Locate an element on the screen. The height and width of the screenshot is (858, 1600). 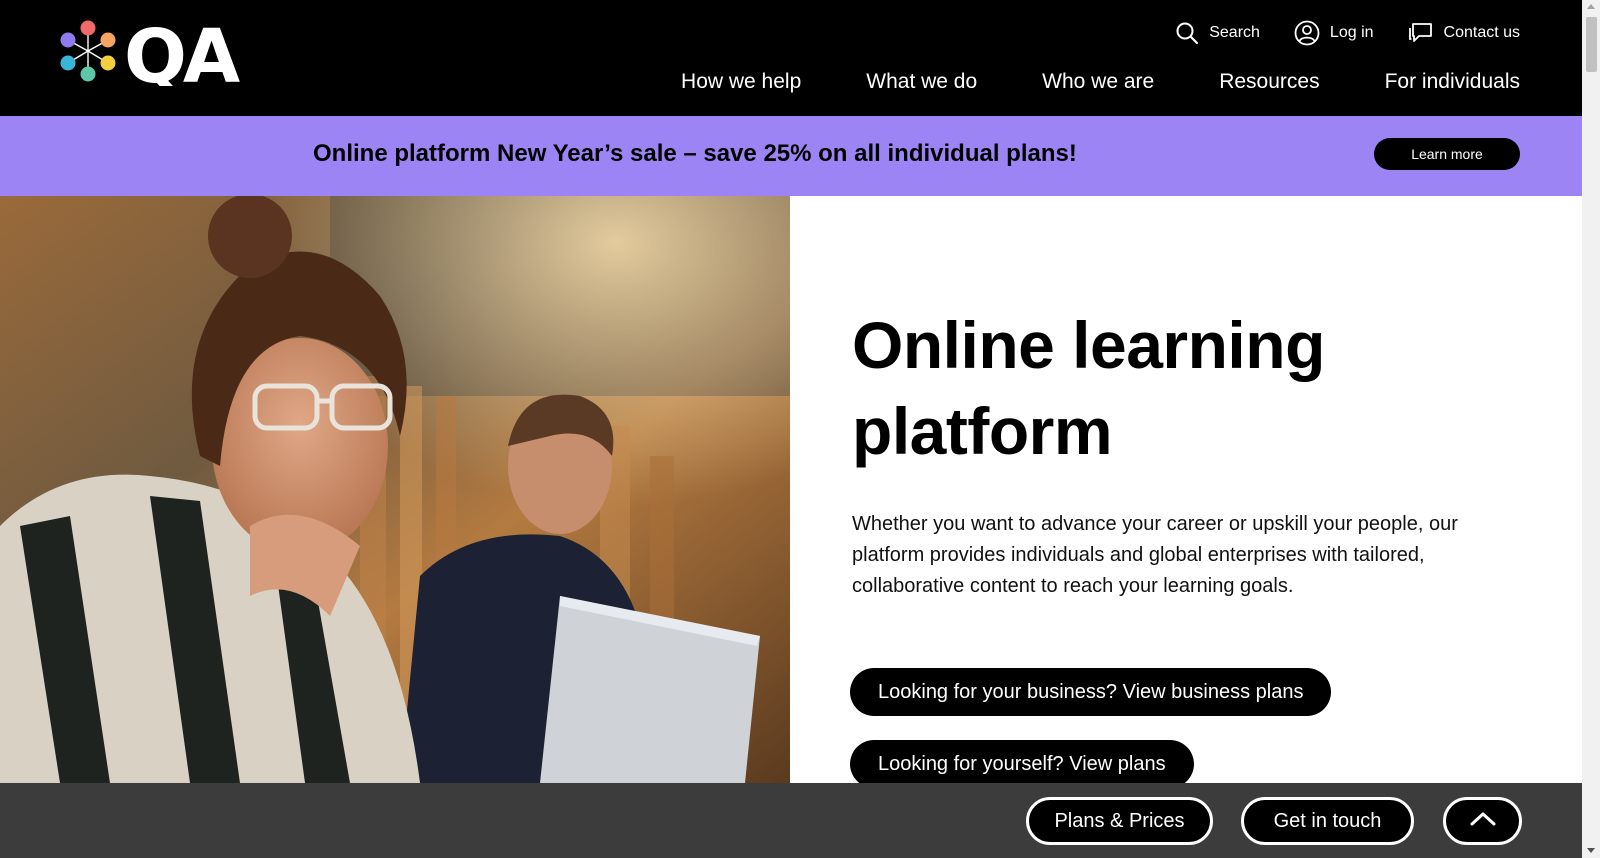
plans-prices-button: Plans & Prices is located at coordinates (1119, 821).